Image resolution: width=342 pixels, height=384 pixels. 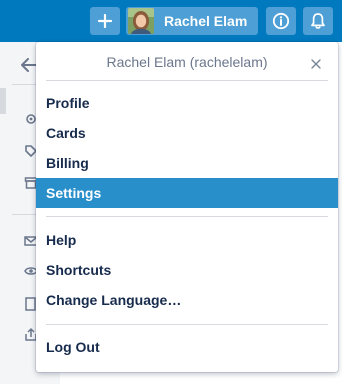 What do you see at coordinates (206, 21) in the screenshot?
I see `user-name: Rachel Elam` at bounding box center [206, 21].